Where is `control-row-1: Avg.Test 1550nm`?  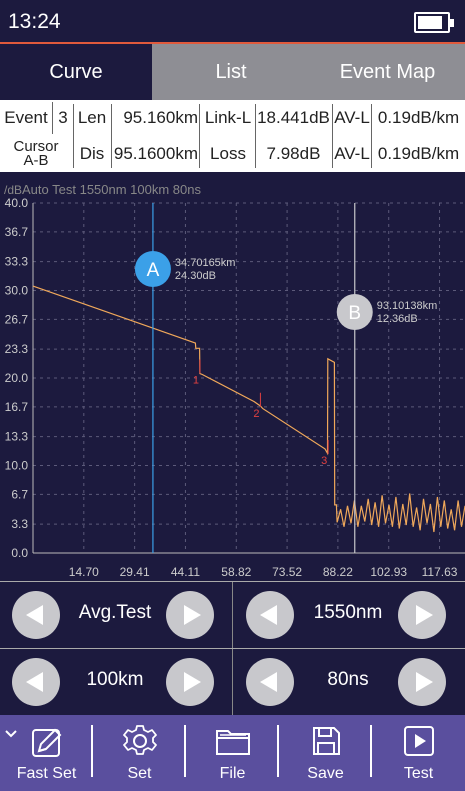 control-row-1: Avg.Test 1550nm is located at coordinates (232, 614).